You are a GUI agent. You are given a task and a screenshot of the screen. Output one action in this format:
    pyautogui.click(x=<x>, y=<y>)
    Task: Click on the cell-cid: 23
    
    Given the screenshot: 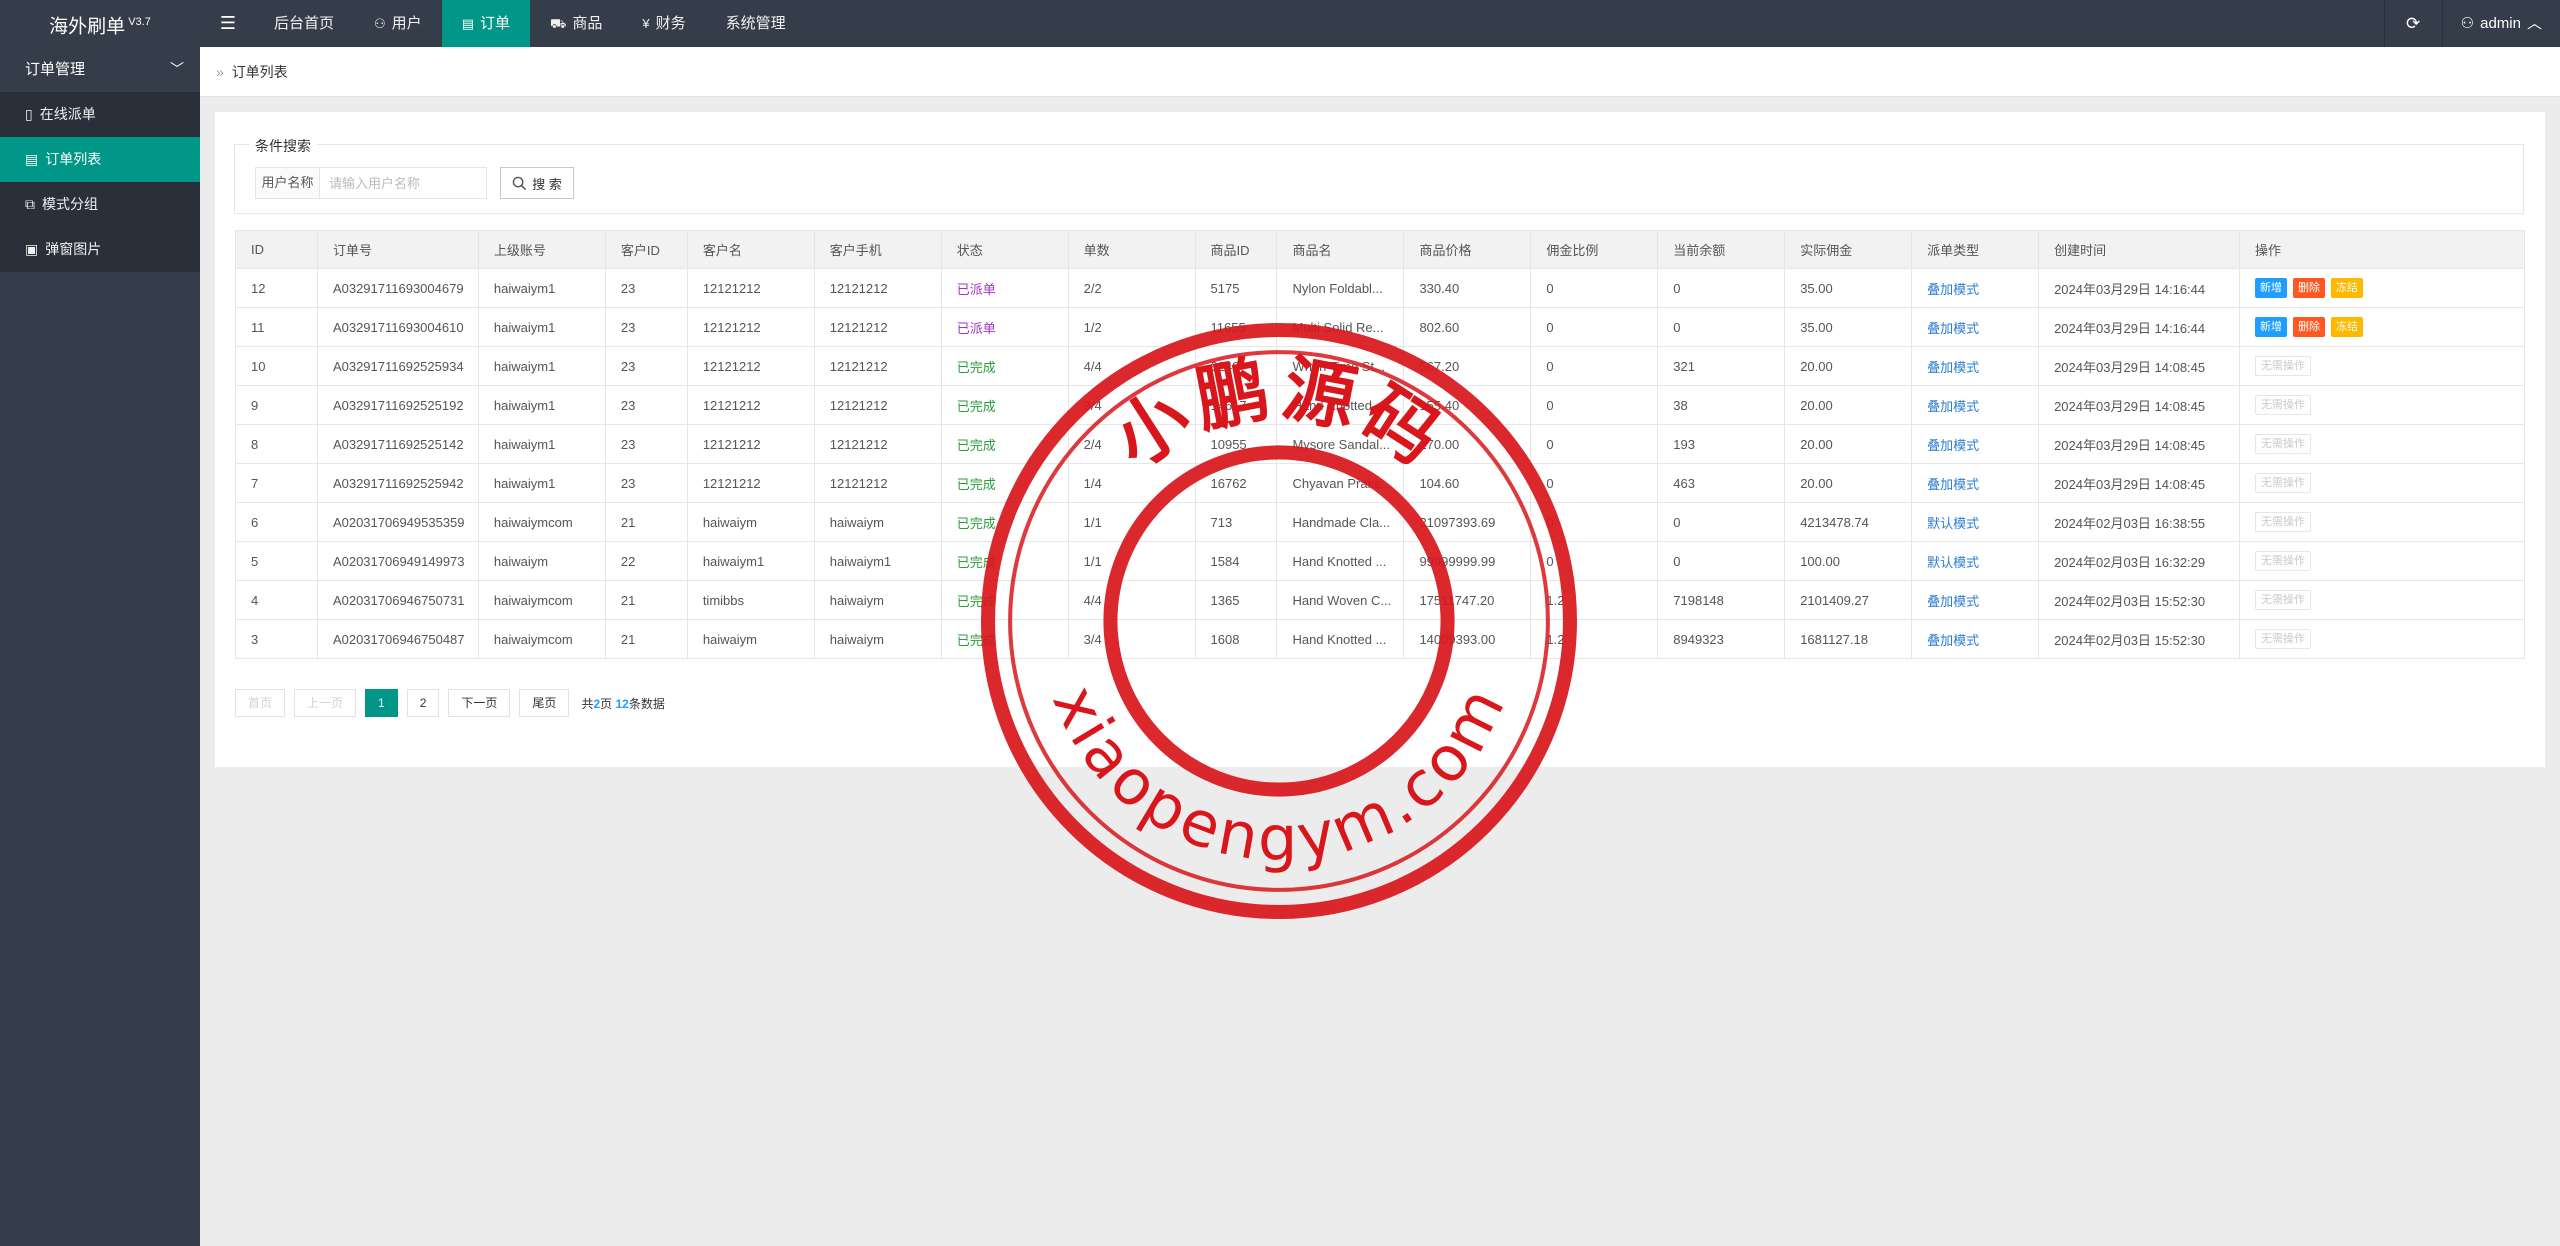 What is the action you would take?
    pyautogui.click(x=646, y=366)
    